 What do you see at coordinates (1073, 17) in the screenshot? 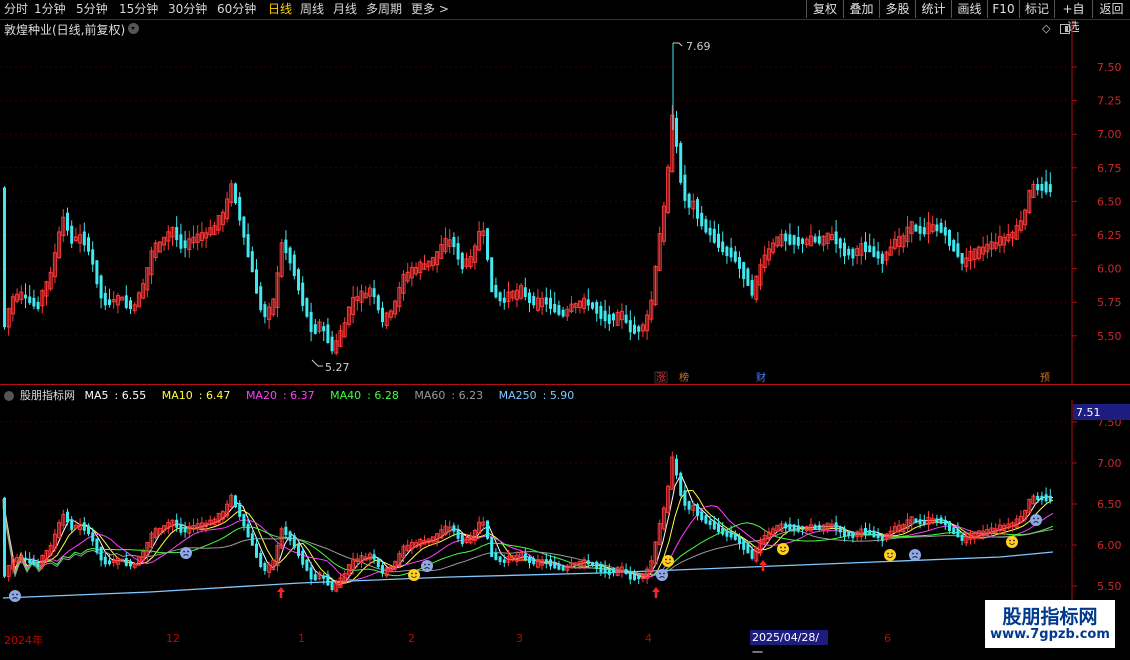
I see `add-watchlist-button: +自选` at bounding box center [1073, 17].